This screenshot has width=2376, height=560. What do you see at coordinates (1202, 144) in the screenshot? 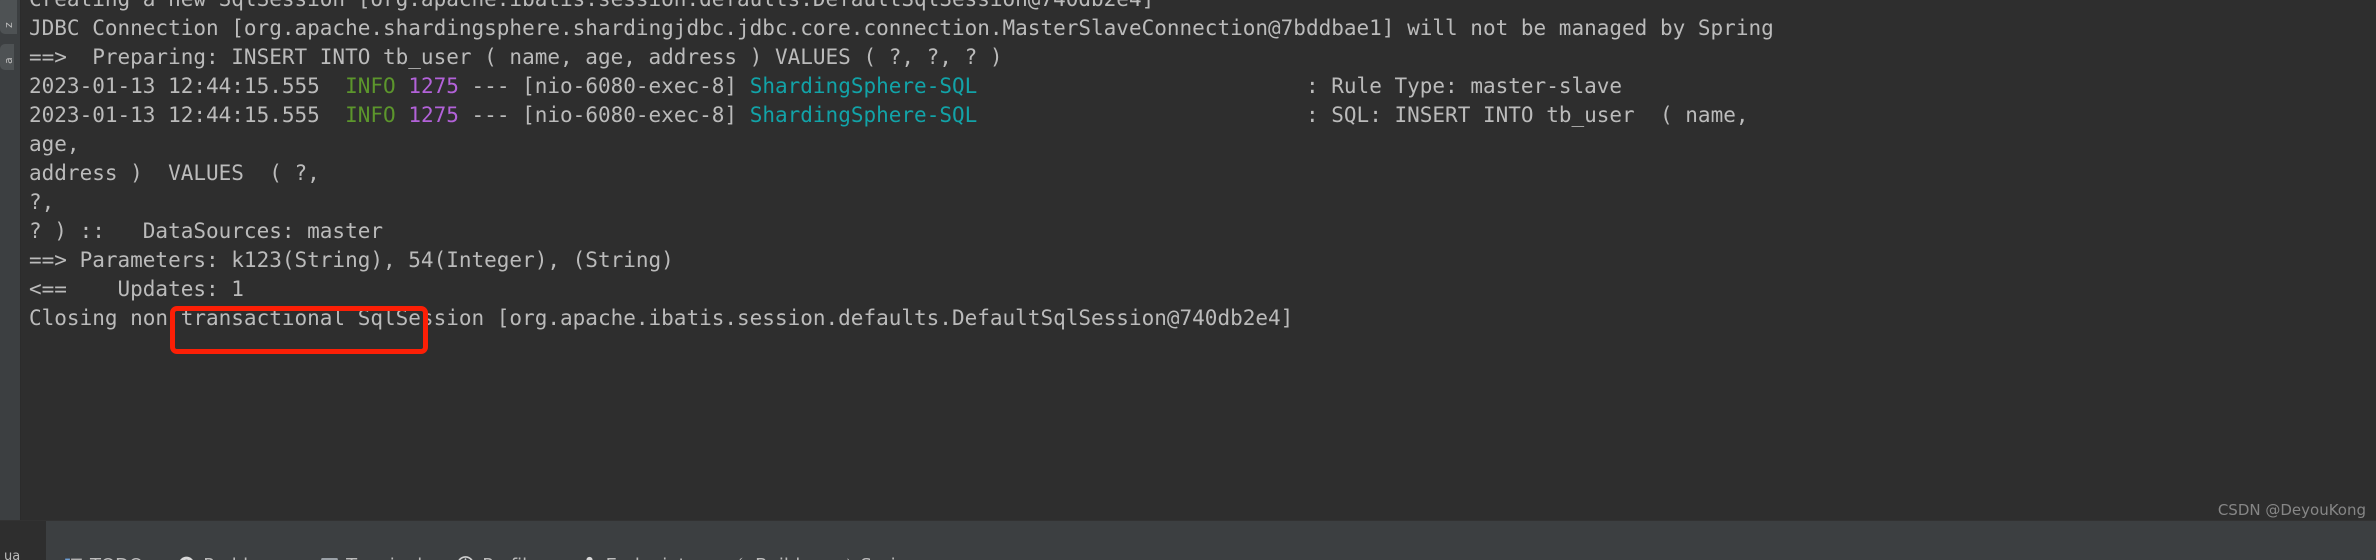
I see `line-age: age,` at bounding box center [1202, 144].